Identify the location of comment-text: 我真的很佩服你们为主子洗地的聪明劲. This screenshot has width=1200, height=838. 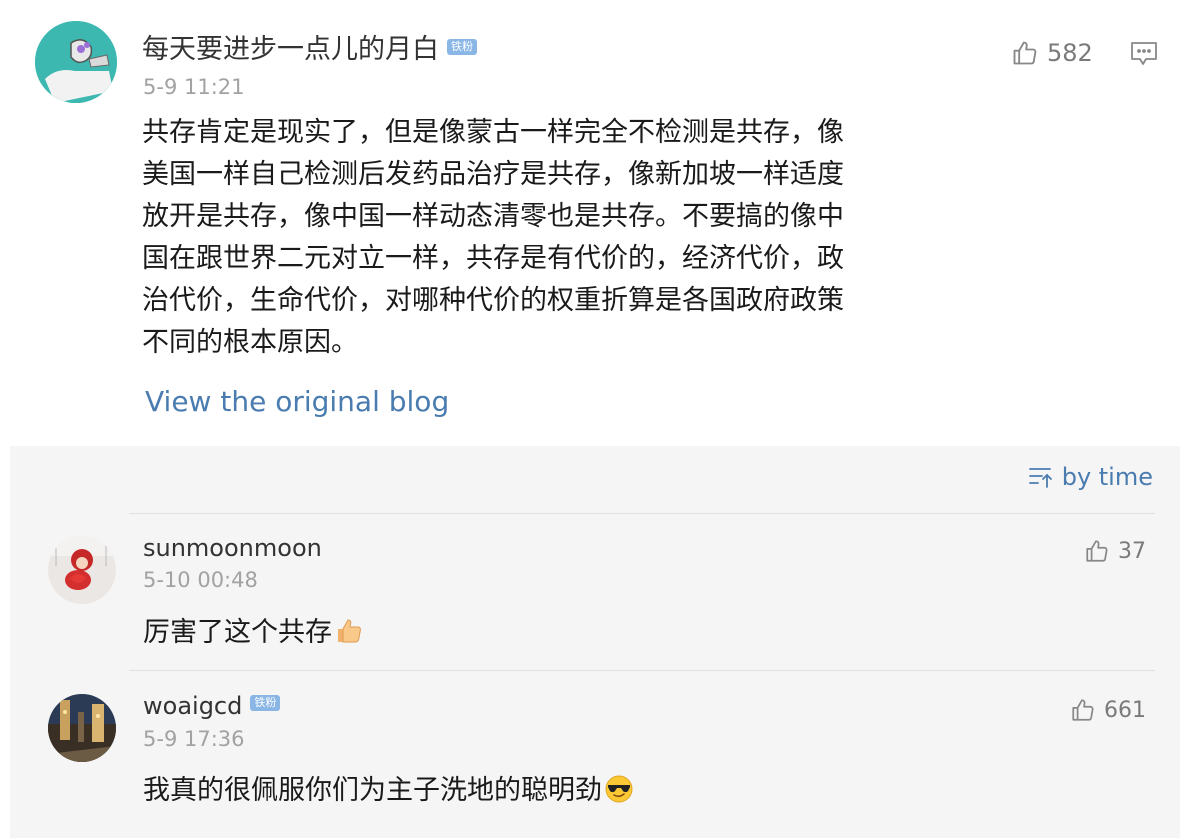
(388, 787).